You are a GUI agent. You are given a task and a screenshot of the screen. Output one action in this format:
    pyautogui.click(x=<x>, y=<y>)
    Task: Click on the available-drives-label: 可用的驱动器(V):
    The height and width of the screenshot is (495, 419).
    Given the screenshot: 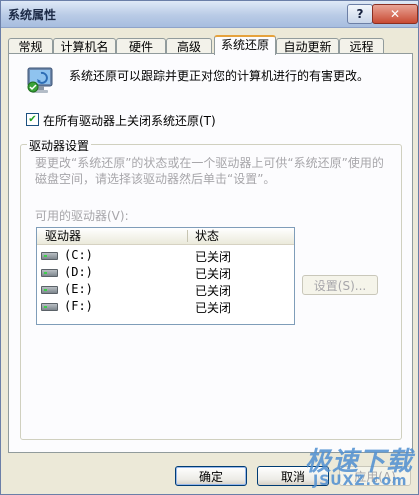 What is the action you would take?
    pyautogui.click(x=82, y=216)
    